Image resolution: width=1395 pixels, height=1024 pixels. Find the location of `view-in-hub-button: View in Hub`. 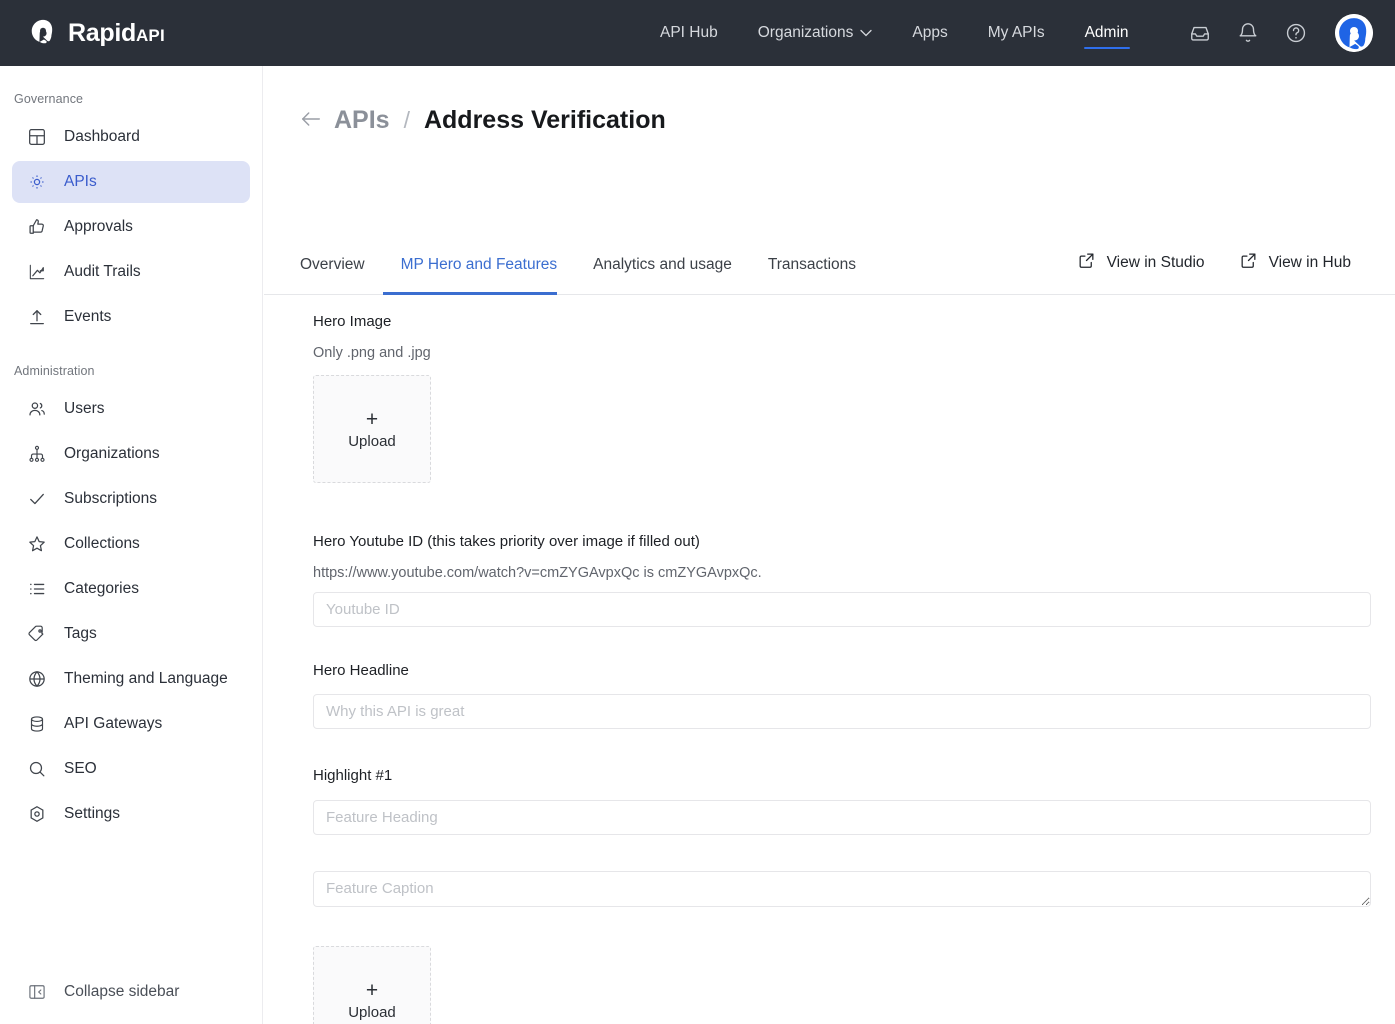

view-in-hub-button: View in Hub is located at coordinates (1295, 263).